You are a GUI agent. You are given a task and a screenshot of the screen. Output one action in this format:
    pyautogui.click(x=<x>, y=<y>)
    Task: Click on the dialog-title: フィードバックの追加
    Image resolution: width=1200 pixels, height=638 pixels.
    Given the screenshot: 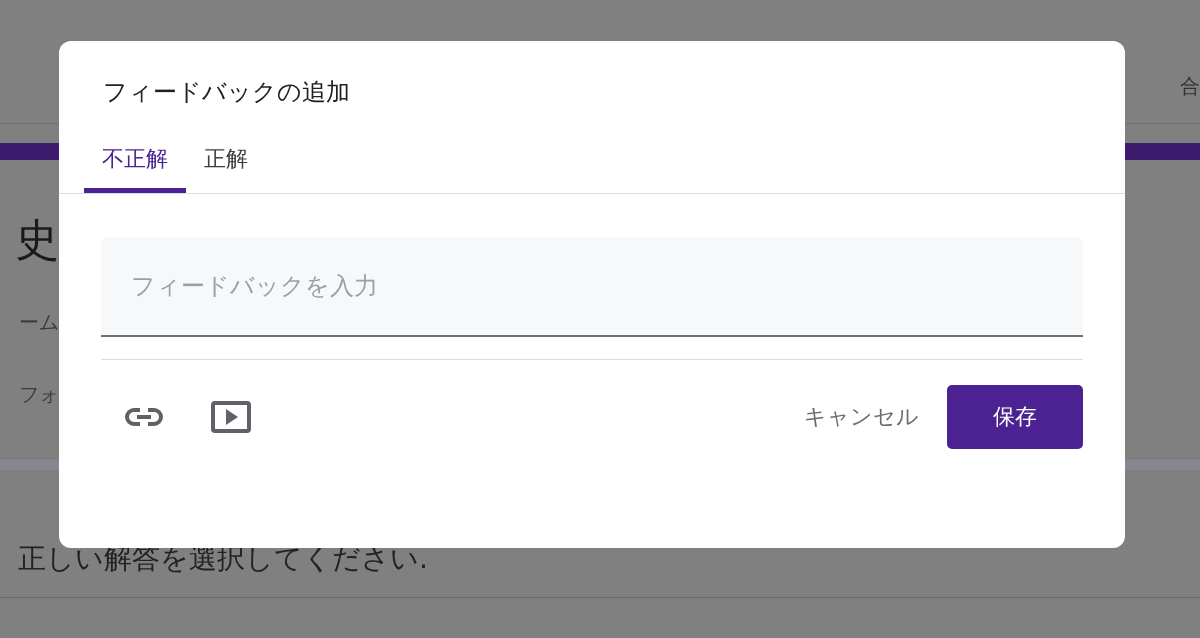 What is the action you would take?
    pyautogui.click(x=226, y=91)
    